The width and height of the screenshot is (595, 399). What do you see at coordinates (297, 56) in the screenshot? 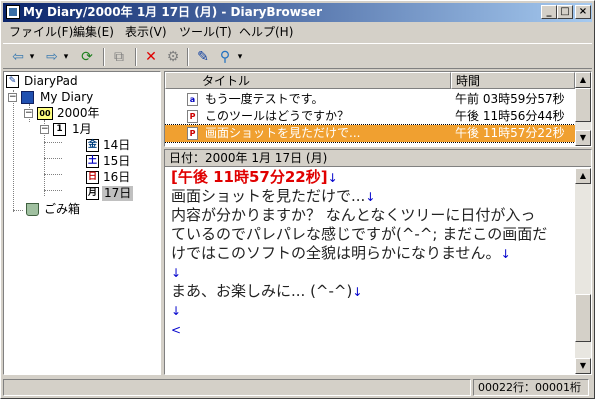
I see `toolbar: ⇦ ▾ ⇨ ▾ ⟳ ⧉ ✕ ⚙ ✎ ⚲ ▾` at bounding box center [297, 56].